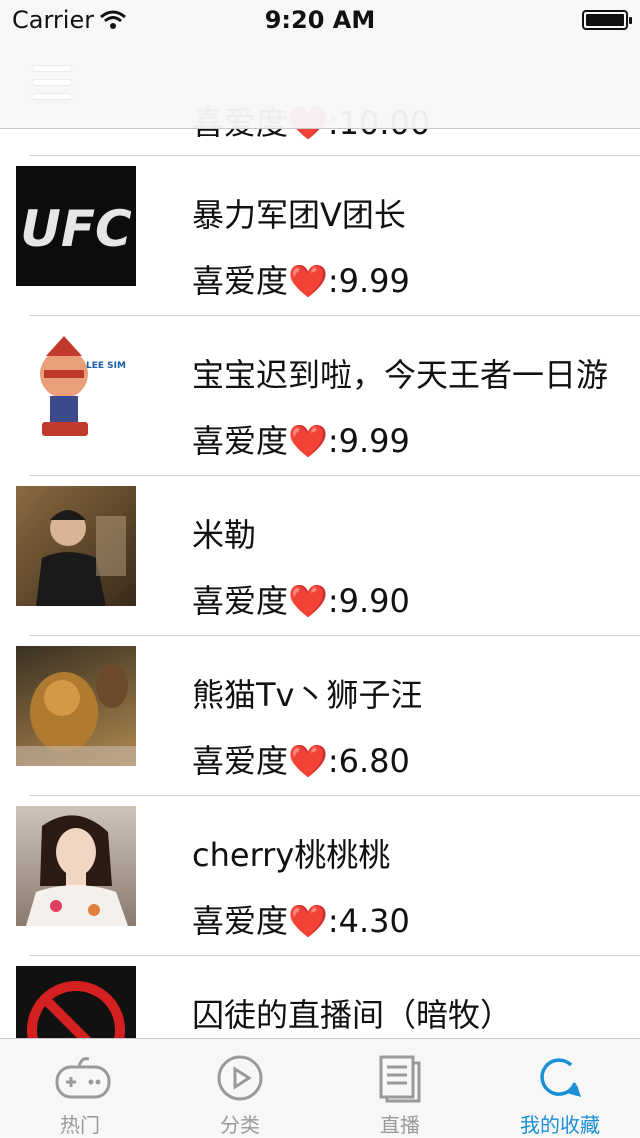  What do you see at coordinates (240, 1125) in the screenshot?
I see `tab-label: 分类` at bounding box center [240, 1125].